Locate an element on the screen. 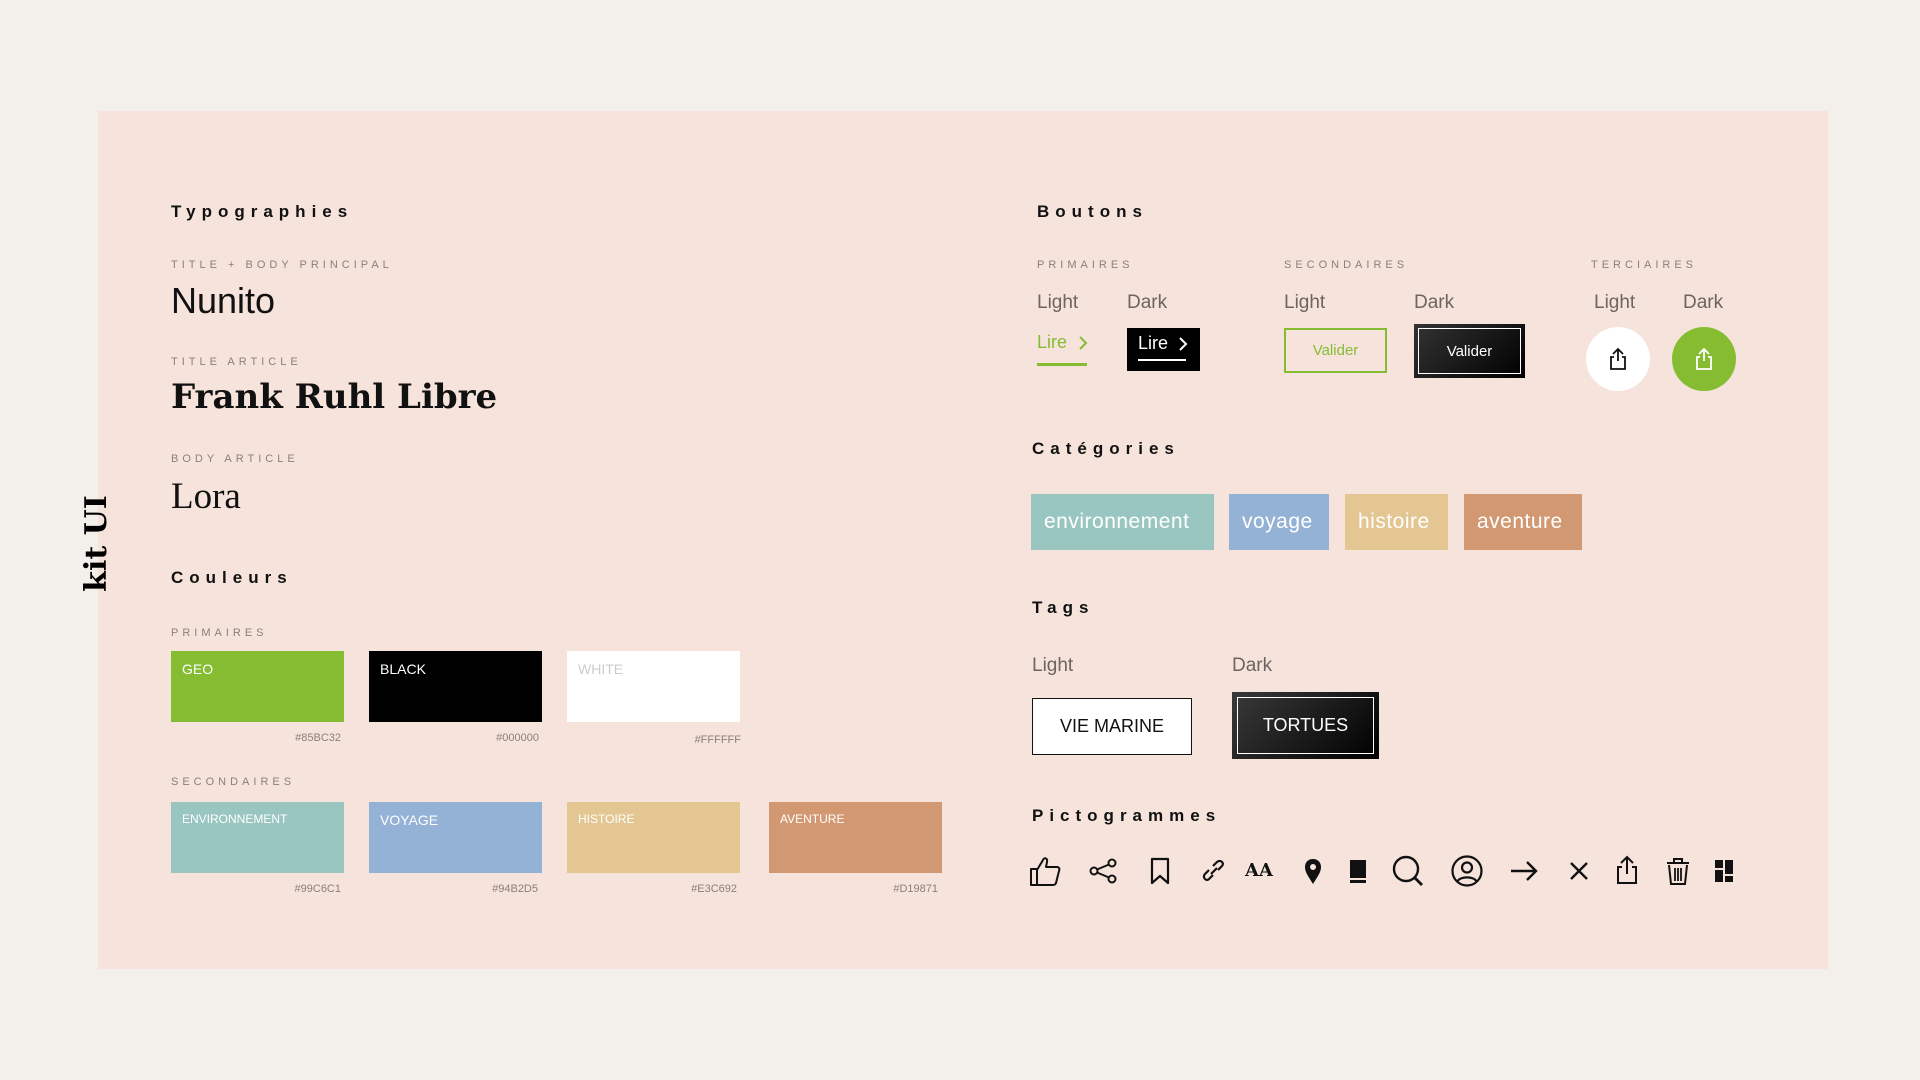 The width and height of the screenshot is (1920, 1080). swatch-hex: #E3C692 is located at coordinates (714, 889).